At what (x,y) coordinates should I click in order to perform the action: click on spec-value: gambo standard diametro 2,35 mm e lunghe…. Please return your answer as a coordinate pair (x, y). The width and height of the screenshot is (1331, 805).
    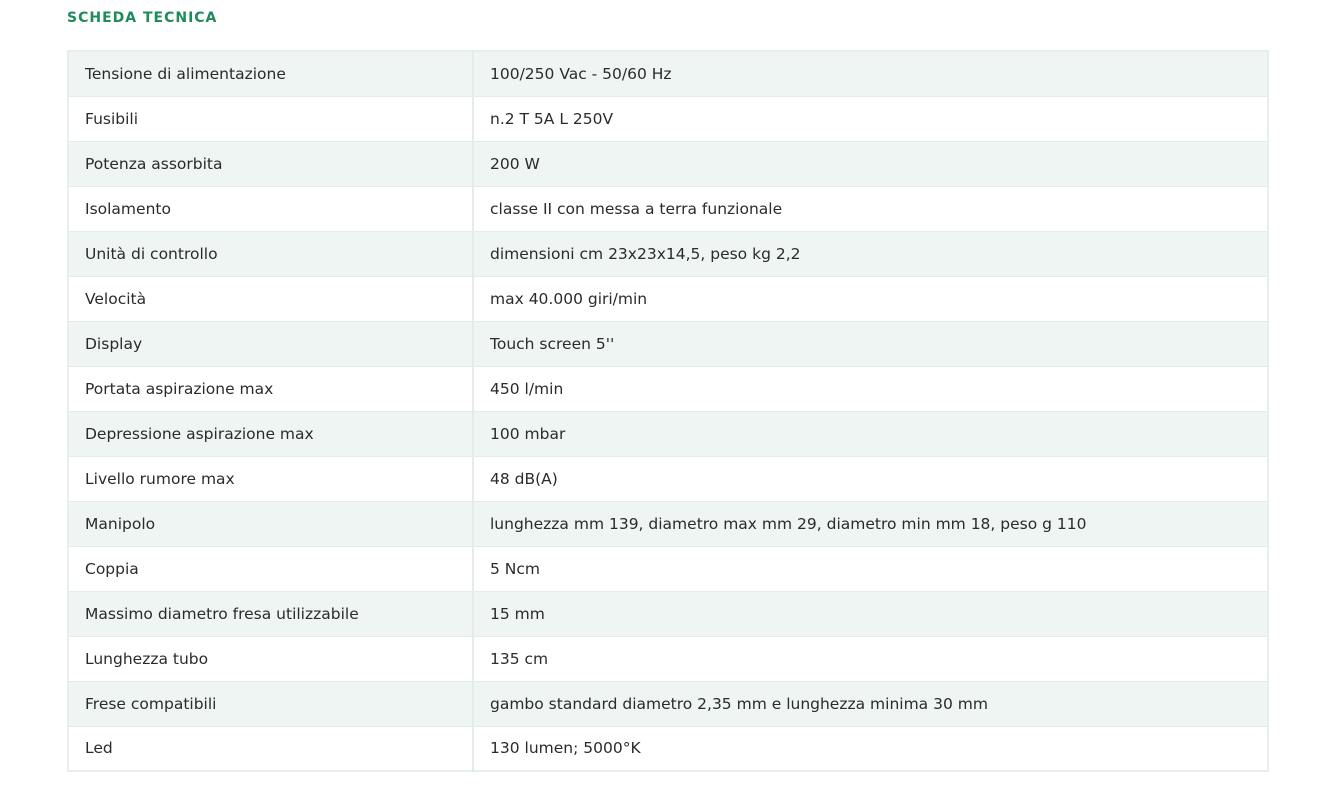
    Looking at the image, I should click on (870, 704).